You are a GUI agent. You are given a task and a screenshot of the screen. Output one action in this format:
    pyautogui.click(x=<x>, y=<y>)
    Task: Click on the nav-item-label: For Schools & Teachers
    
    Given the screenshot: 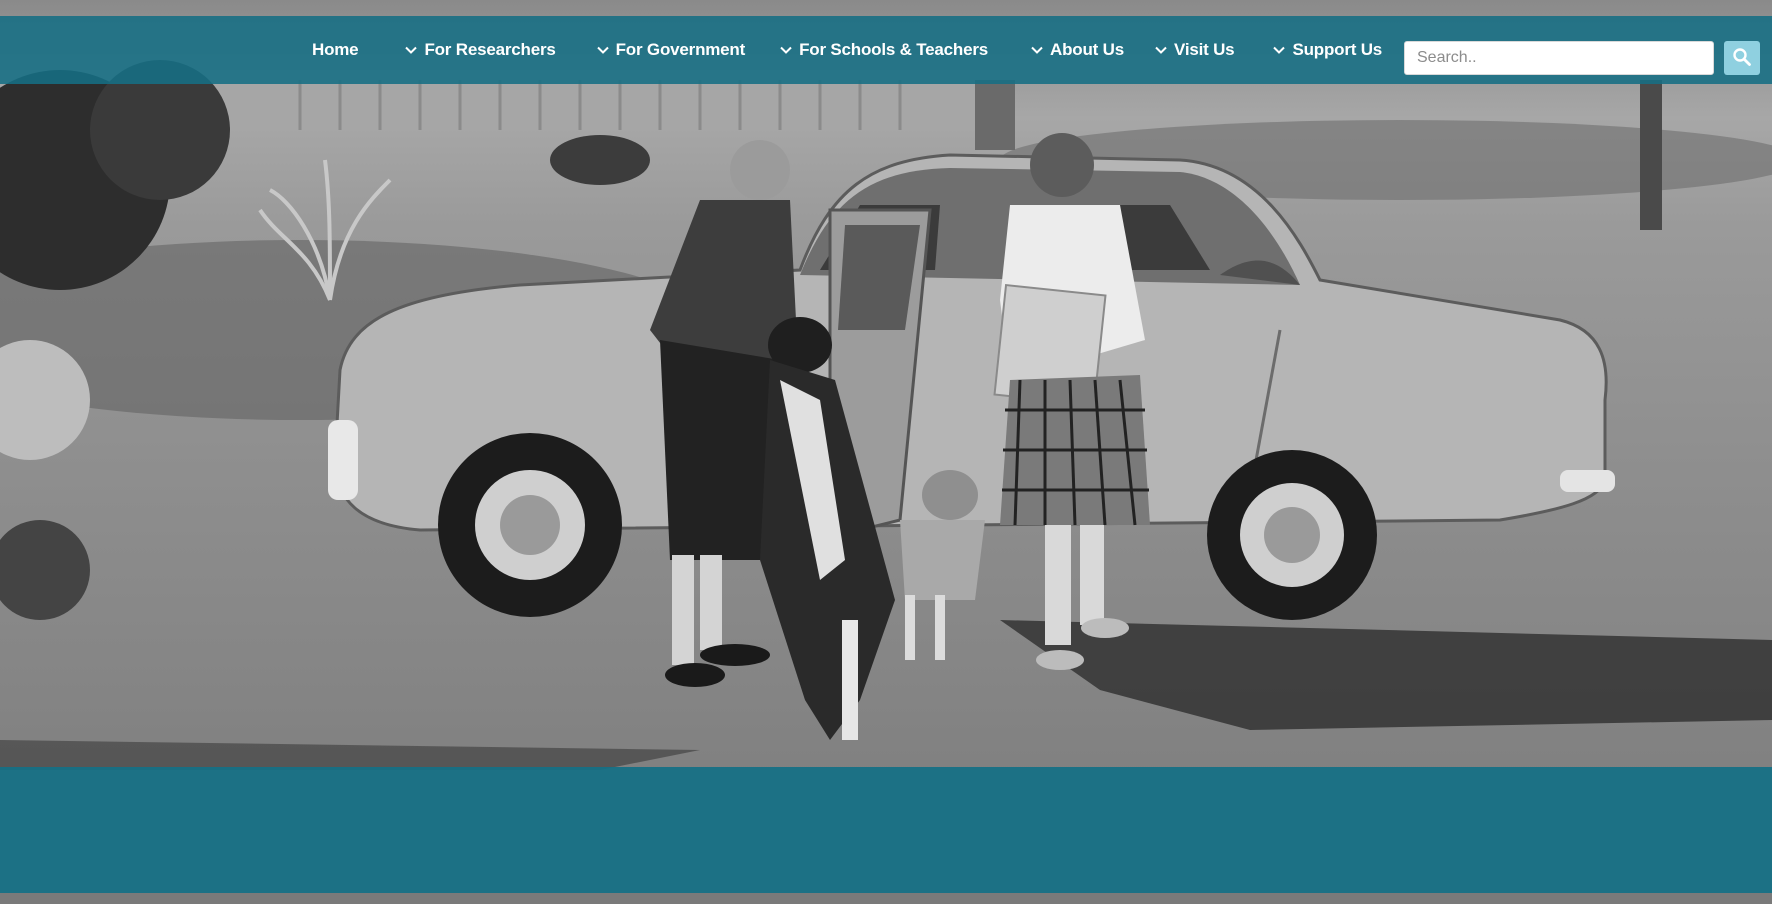 What is the action you would take?
    pyautogui.click(x=894, y=49)
    